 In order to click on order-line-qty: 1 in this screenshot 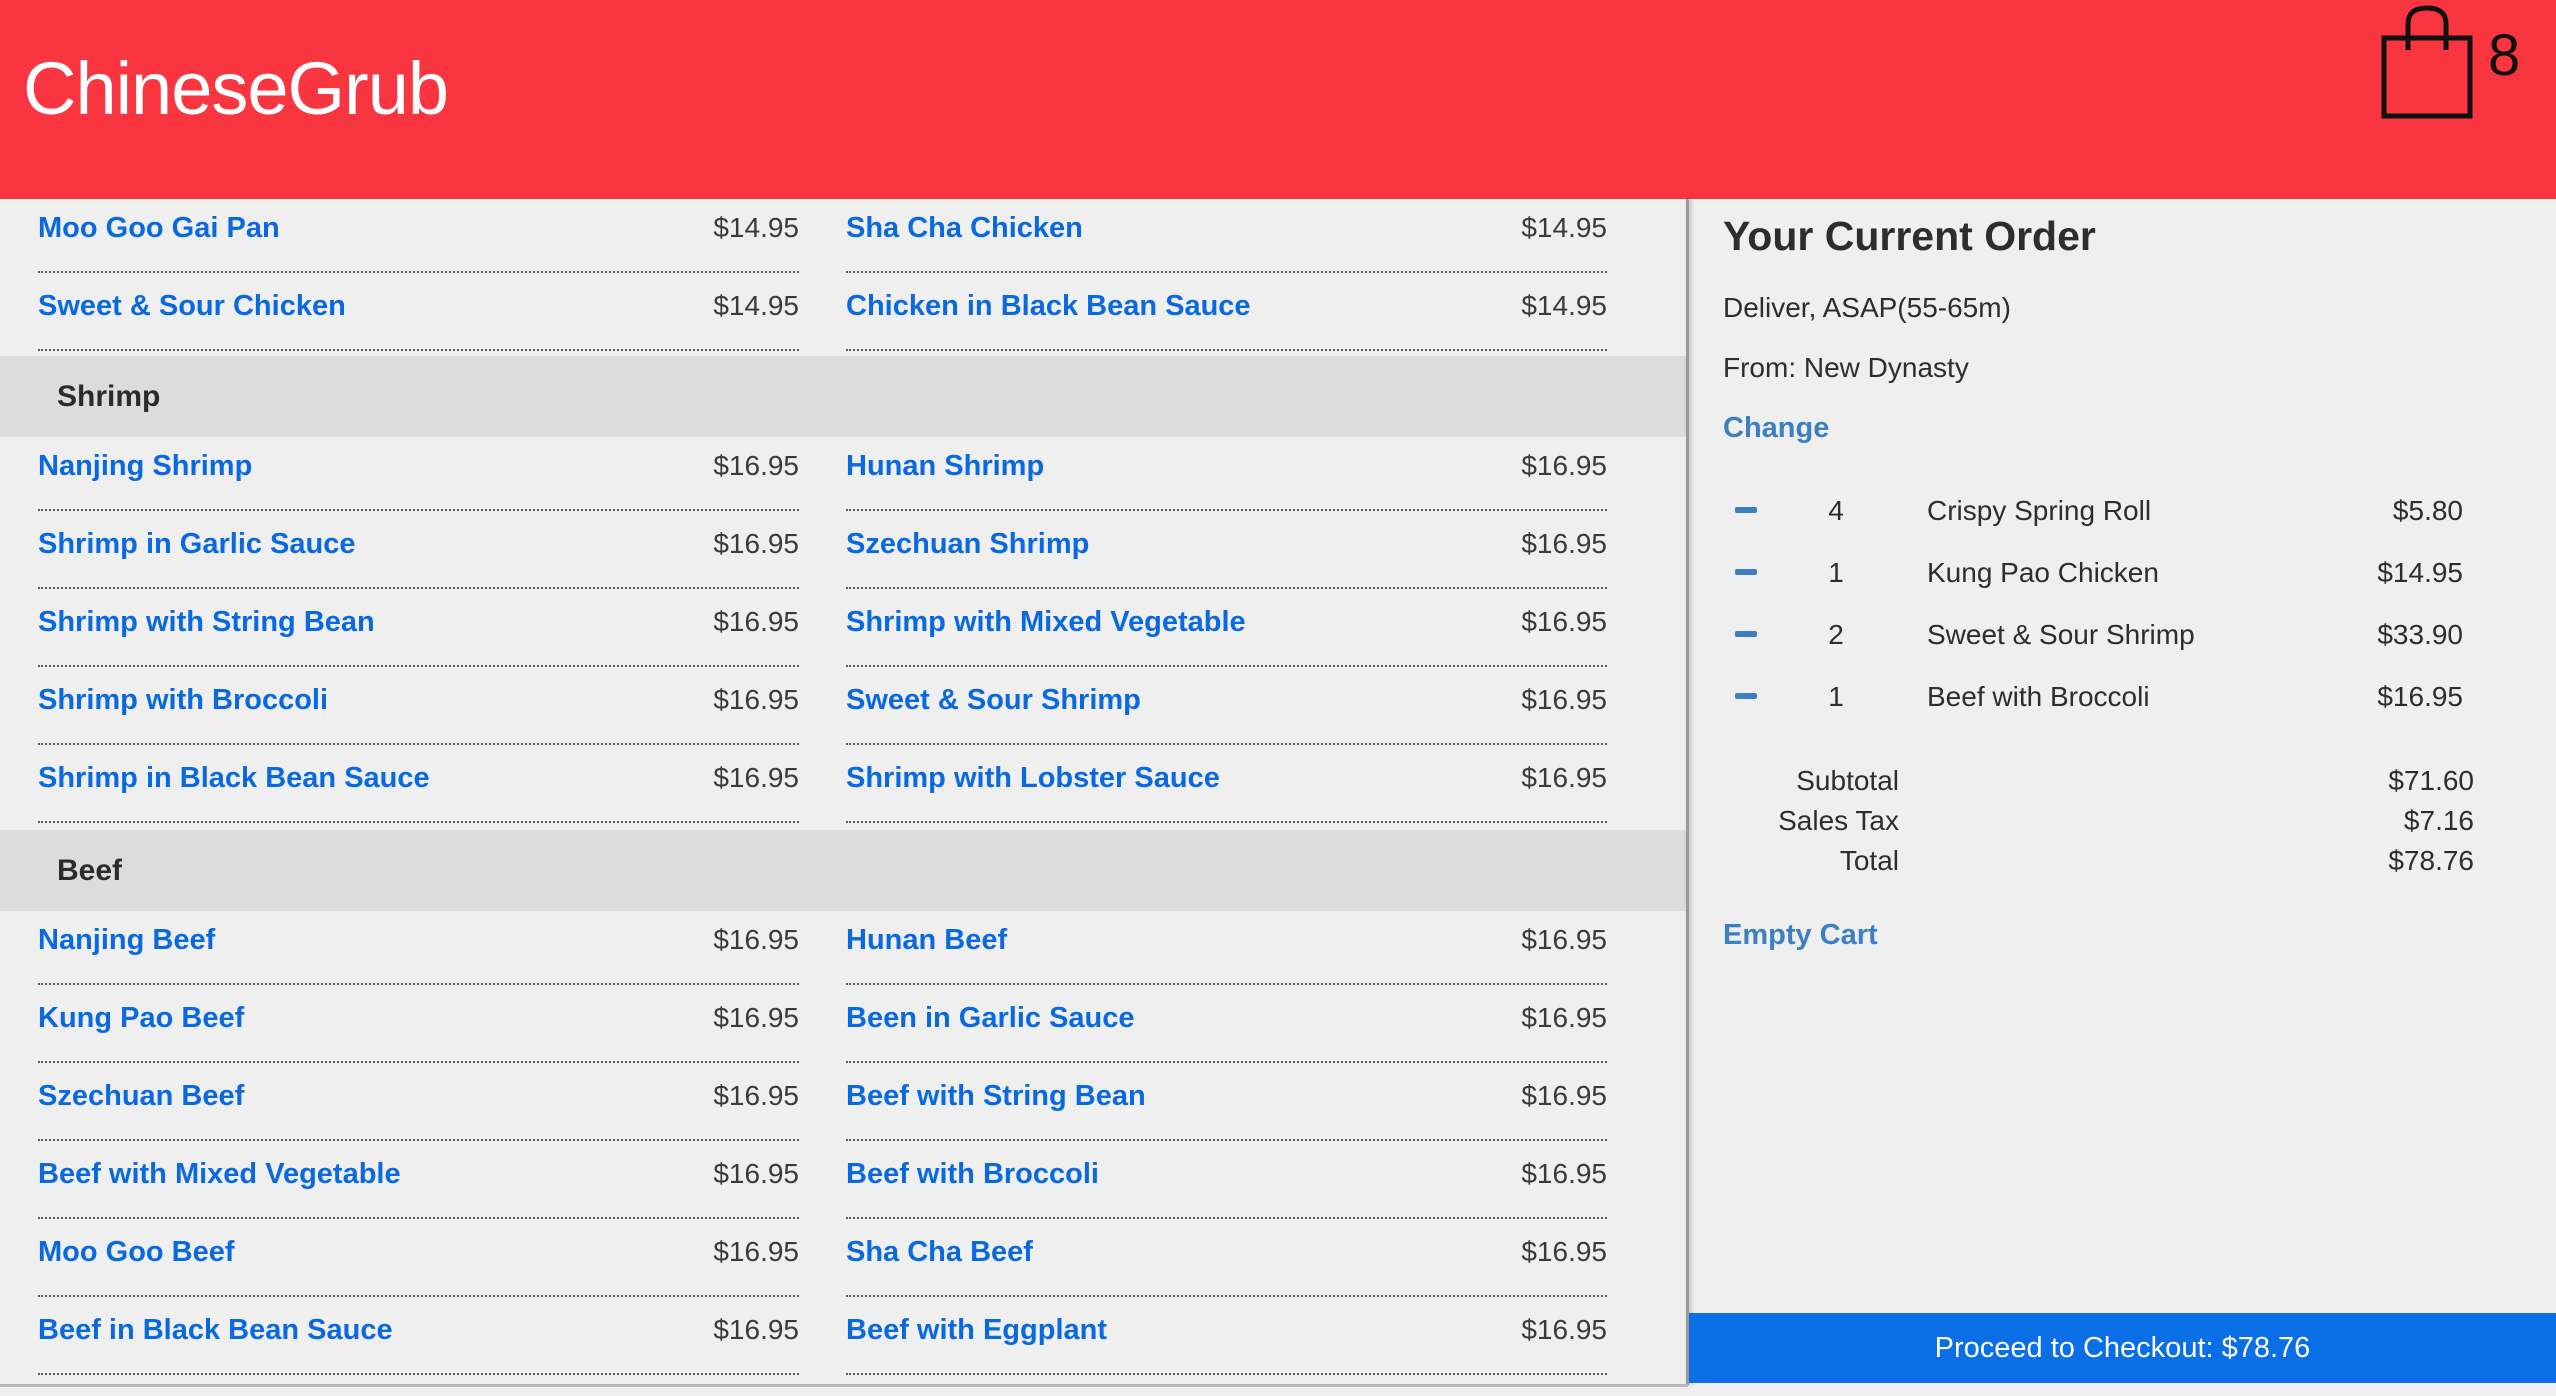, I will do `click(1836, 572)`.